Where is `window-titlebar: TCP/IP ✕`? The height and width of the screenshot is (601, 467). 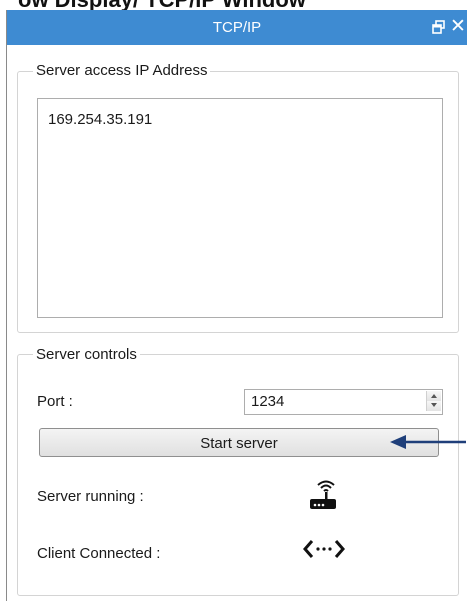
window-titlebar: TCP/IP ✕ is located at coordinates (237, 27).